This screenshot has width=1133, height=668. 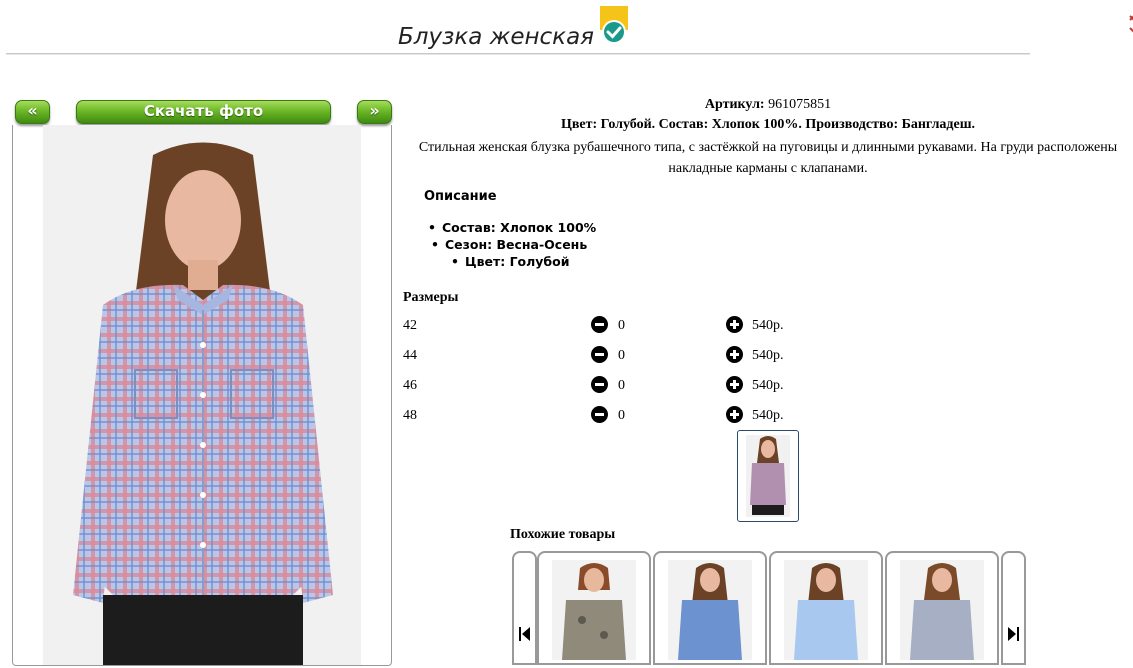 I want to click on verified-badge-icon, so click(x=614, y=25).